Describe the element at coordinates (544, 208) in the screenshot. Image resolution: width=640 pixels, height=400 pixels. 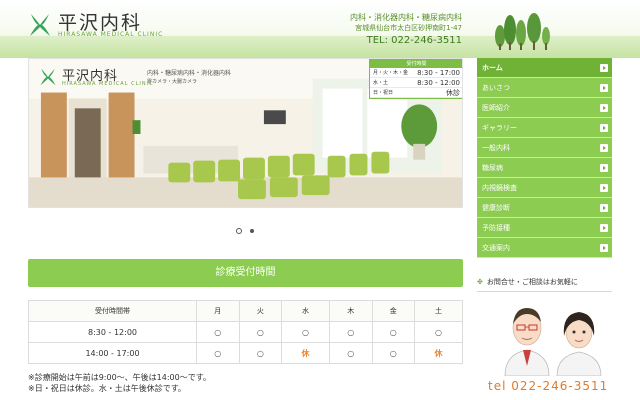
I see `sidebar-item-health-check: 健康診断` at that location.